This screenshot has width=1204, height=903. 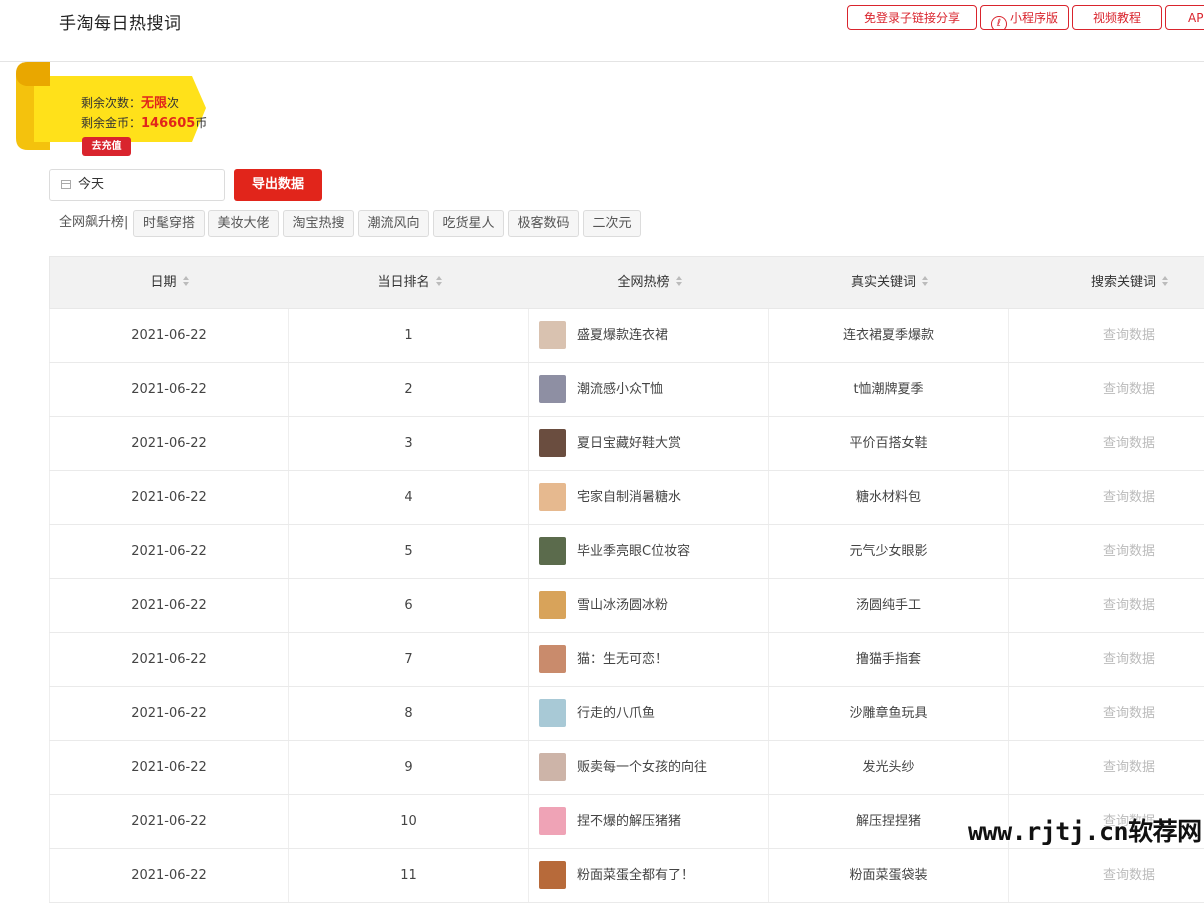 I want to click on remaining-times-label: 剩余次数：, so click(x=111, y=103).